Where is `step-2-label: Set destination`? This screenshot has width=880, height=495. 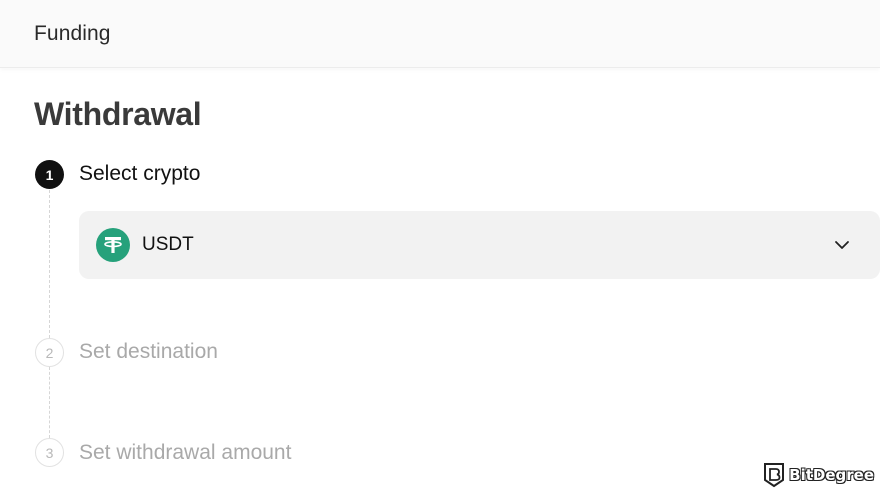
step-2-label: Set destination is located at coordinates (148, 351).